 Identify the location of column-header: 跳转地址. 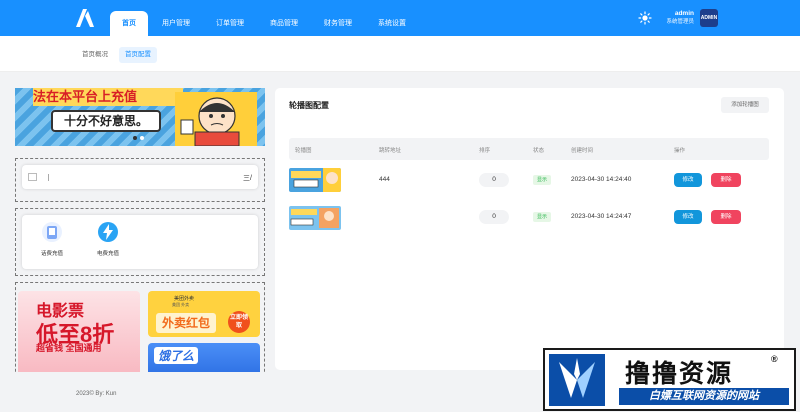
(390, 151).